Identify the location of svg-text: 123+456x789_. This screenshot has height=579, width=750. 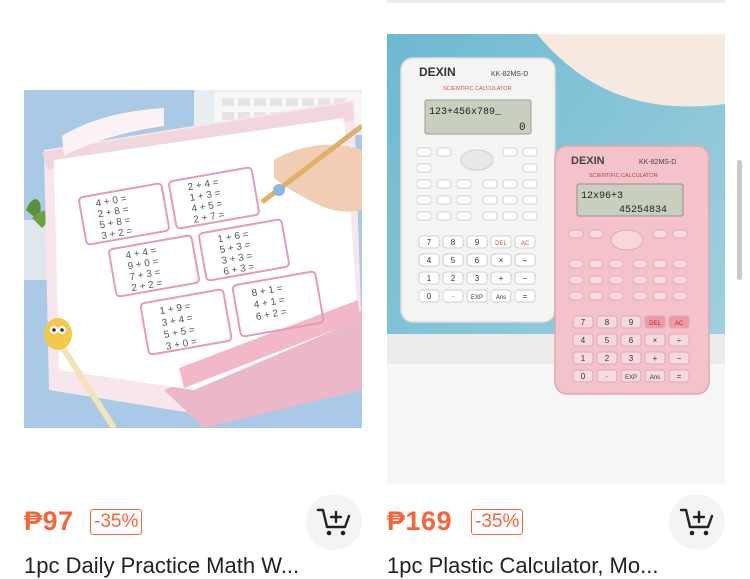
(465, 112).